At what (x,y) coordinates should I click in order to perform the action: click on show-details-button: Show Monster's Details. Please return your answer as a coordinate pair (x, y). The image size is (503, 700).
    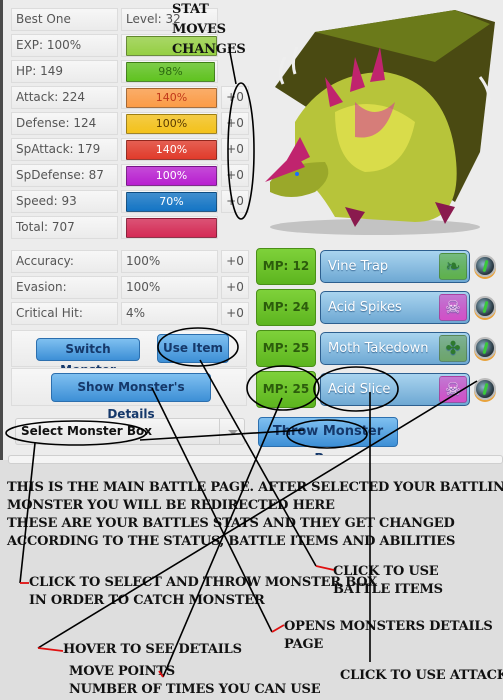
    Looking at the image, I should click on (131, 397).